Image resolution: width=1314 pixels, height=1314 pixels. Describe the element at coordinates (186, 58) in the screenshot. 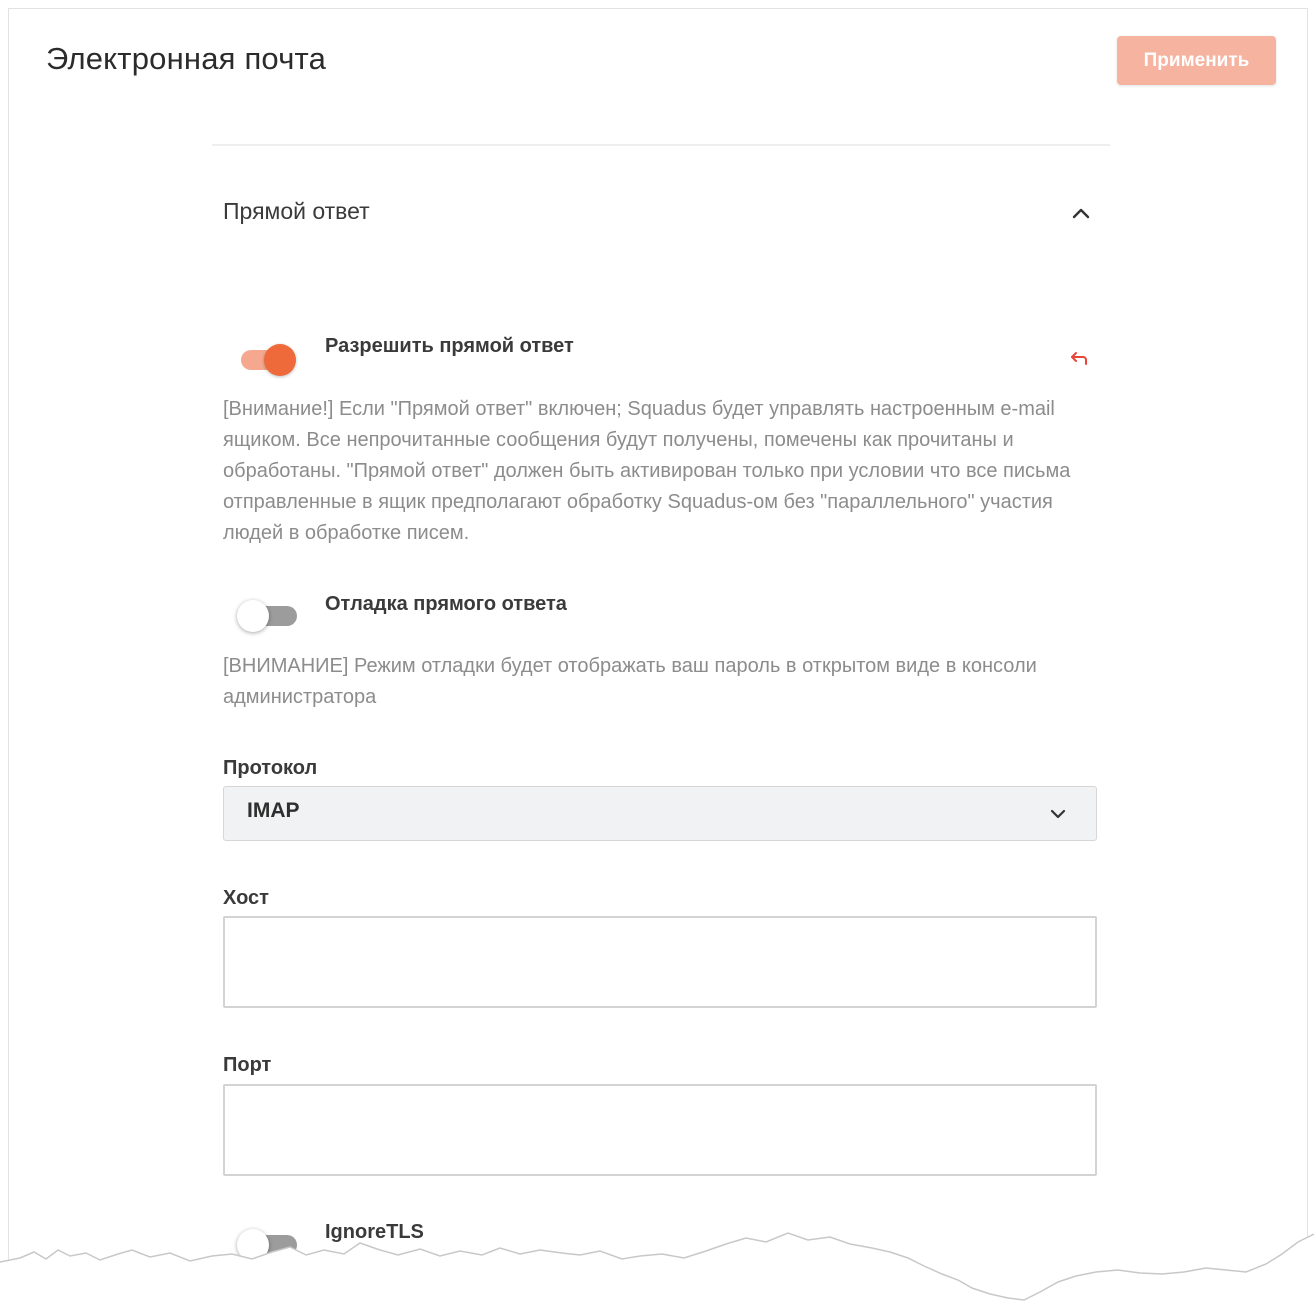

I see `page-title: Электронная почта` at that location.